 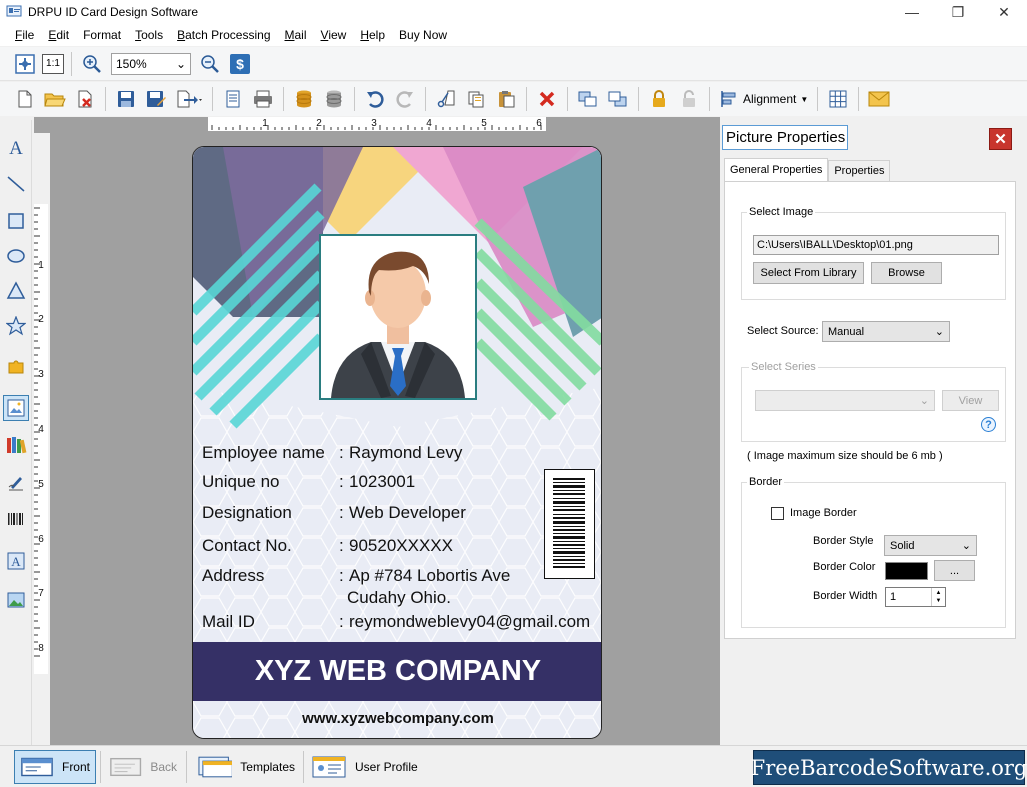 What do you see at coordinates (16, 483) in the screenshot?
I see `signature-tool` at bounding box center [16, 483].